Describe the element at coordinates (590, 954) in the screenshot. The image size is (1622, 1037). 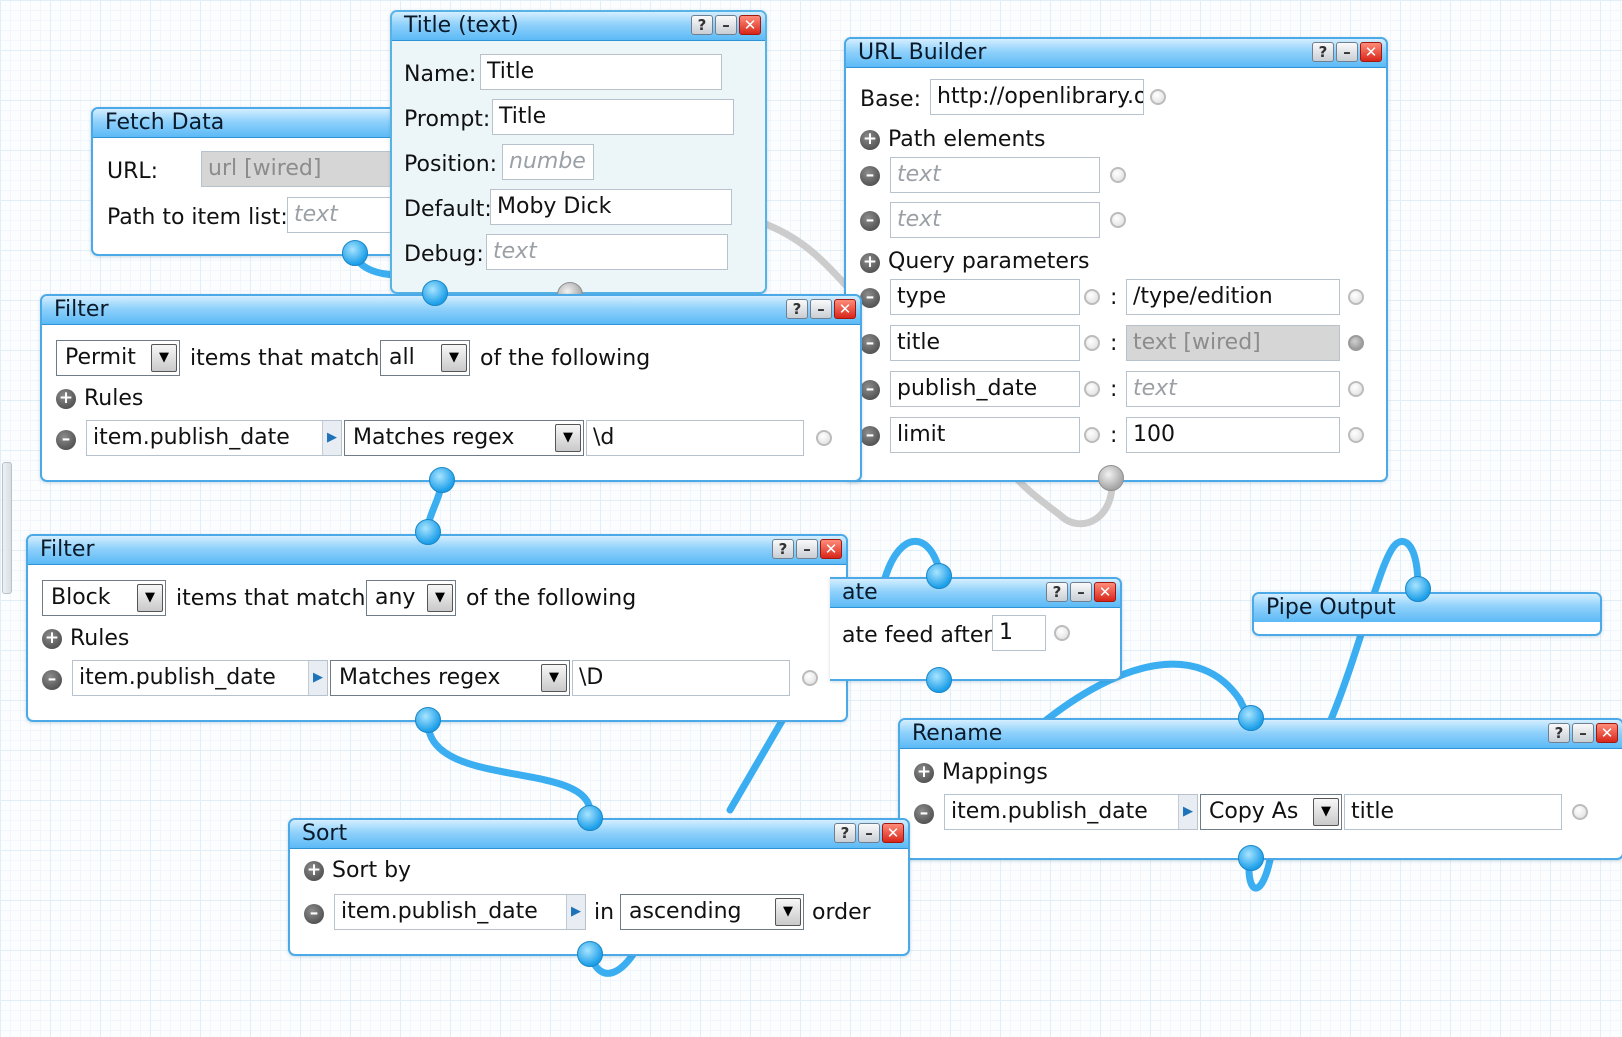
I see `sort-output-node` at that location.